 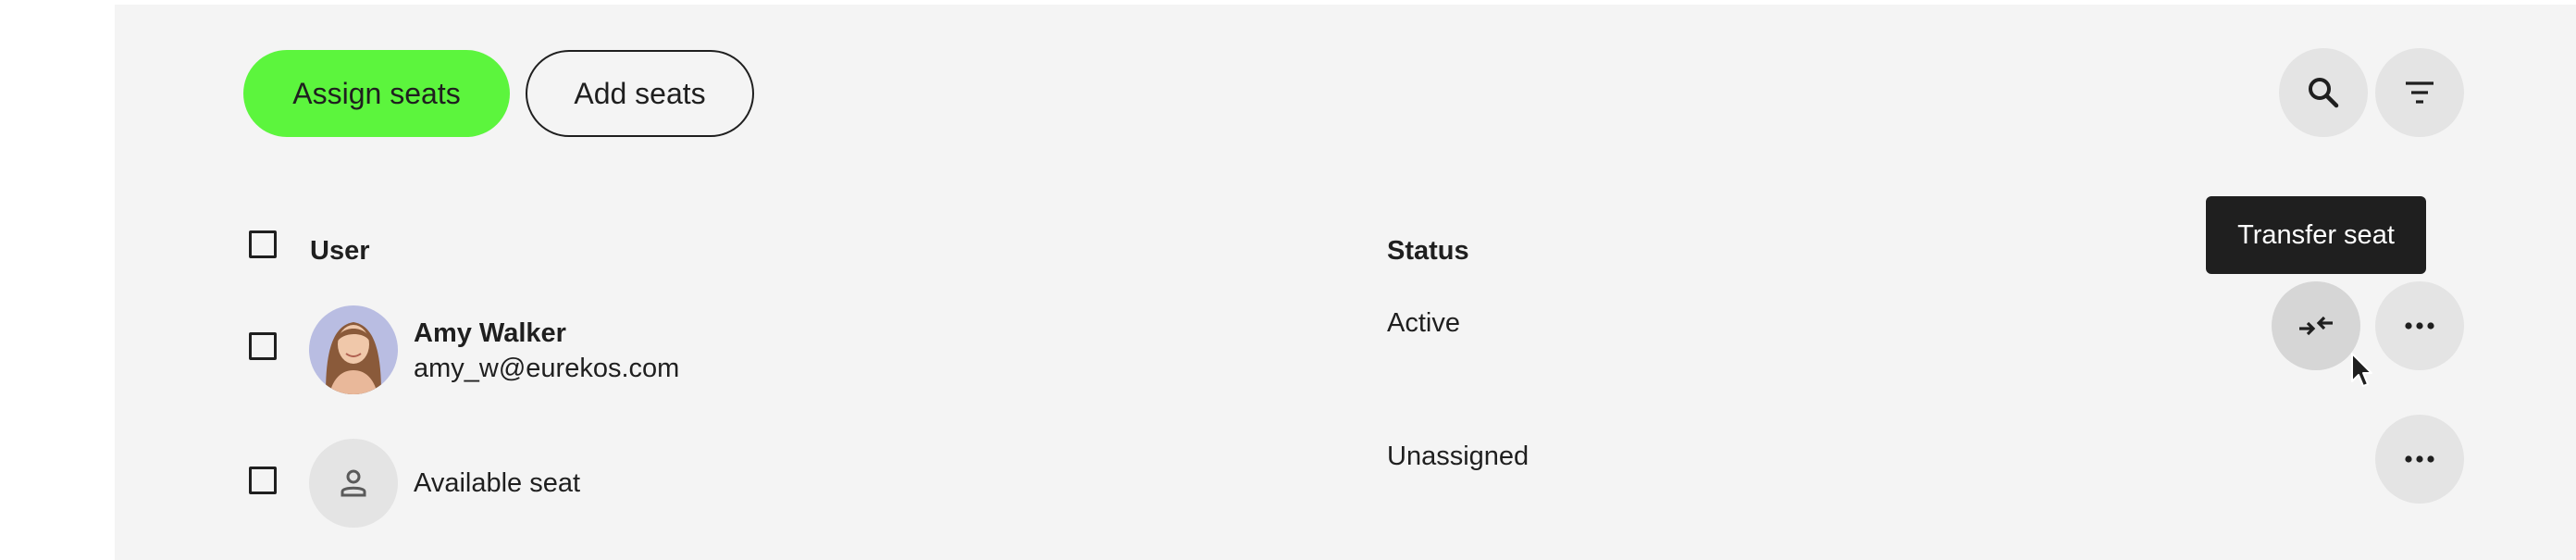 I want to click on person-icon, so click(x=353, y=483).